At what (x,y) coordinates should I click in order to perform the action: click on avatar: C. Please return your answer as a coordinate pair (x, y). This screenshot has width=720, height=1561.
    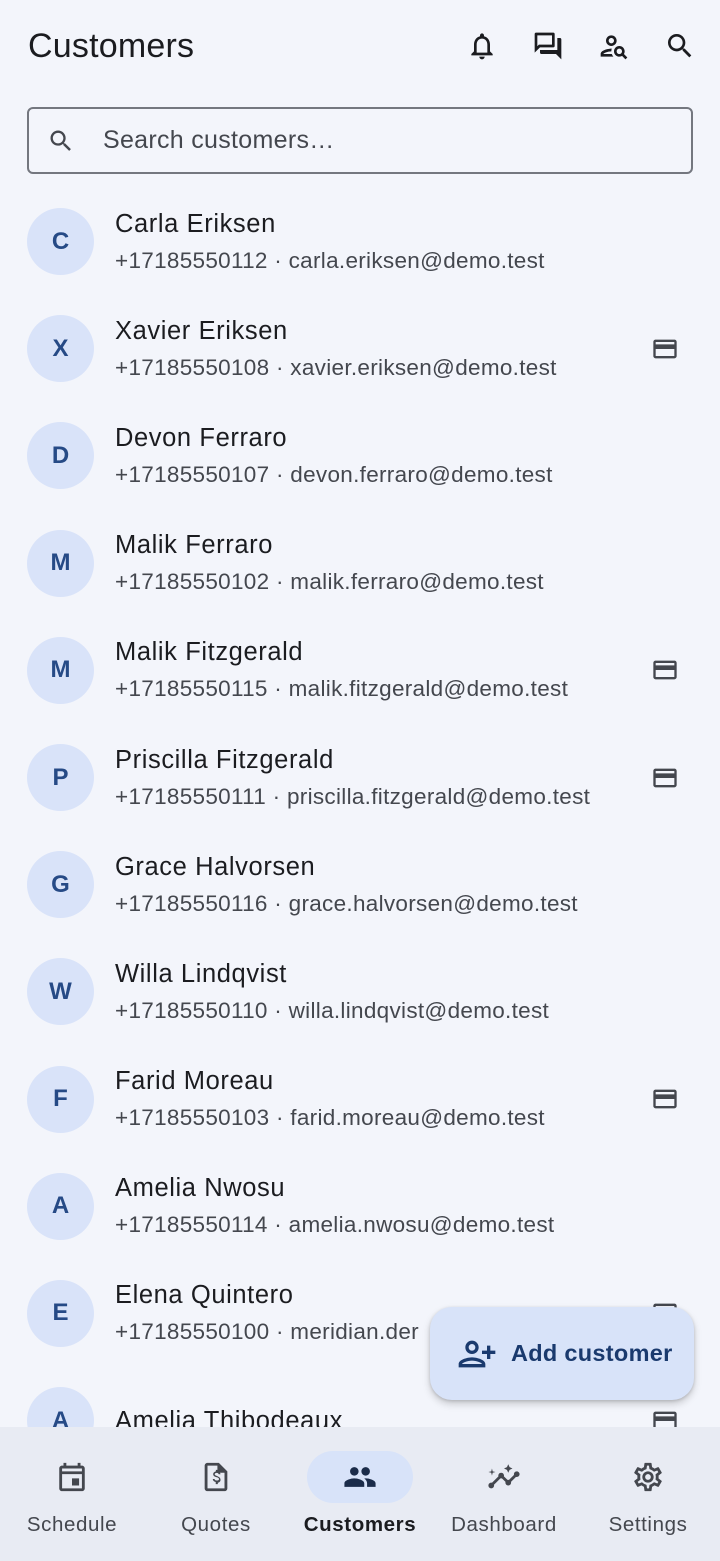
    Looking at the image, I should click on (60, 242).